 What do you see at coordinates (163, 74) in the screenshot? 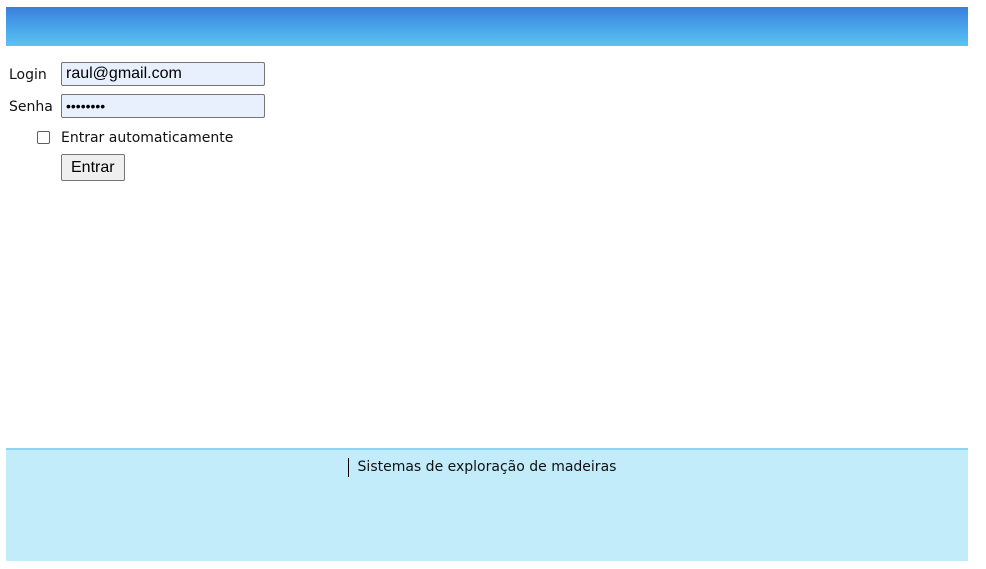
I see `login-input` at bounding box center [163, 74].